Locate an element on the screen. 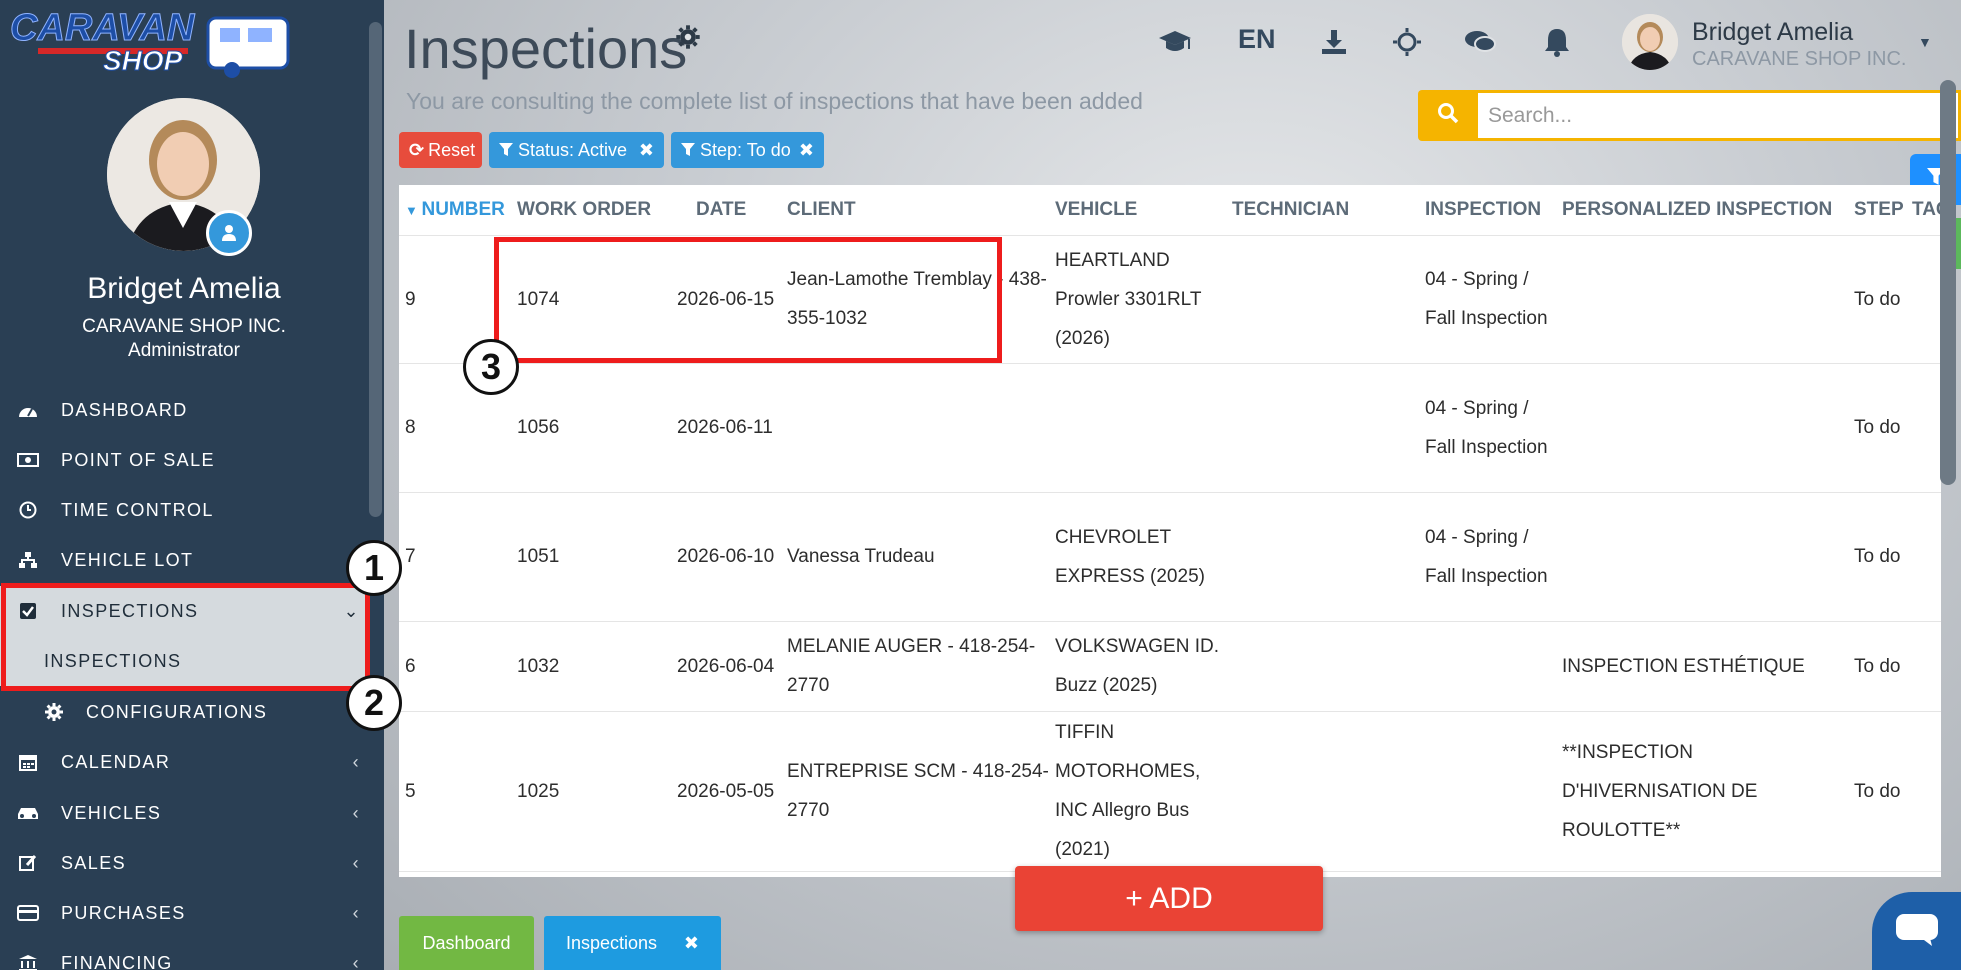  status-filter-label: Status: Active is located at coordinates (573, 149).